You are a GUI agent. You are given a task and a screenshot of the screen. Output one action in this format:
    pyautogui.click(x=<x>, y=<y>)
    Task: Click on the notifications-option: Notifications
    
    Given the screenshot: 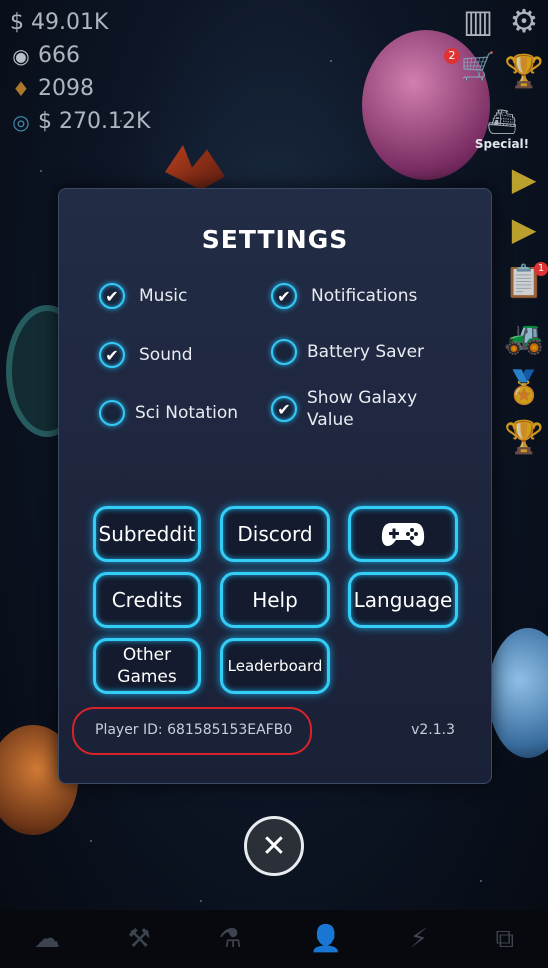 What is the action you would take?
    pyautogui.click(x=344, y=296)
    